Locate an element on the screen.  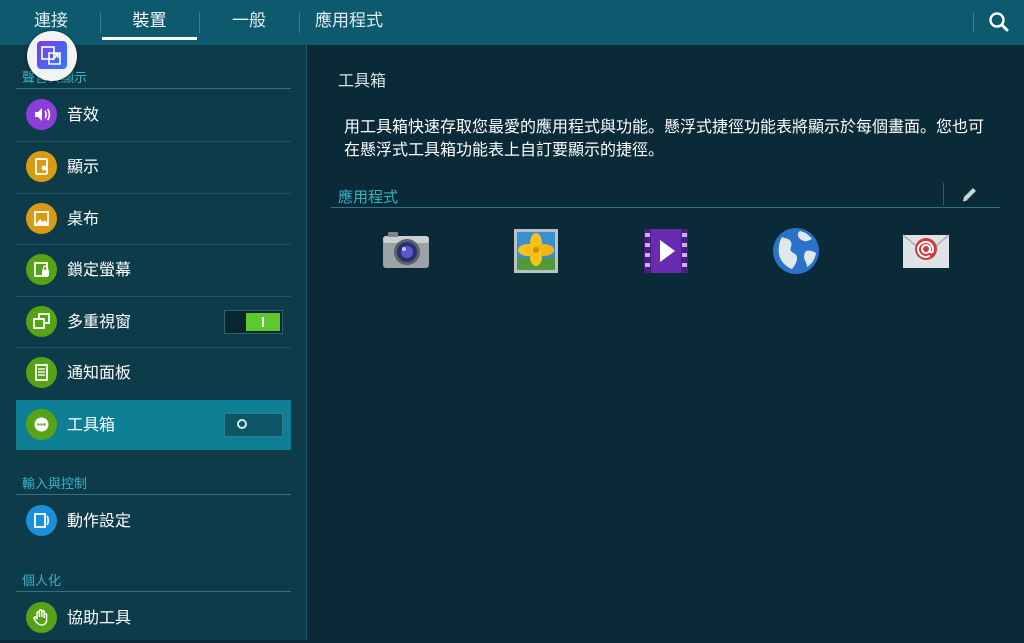
multi-window-toggle is located at coordinates (253, 322).